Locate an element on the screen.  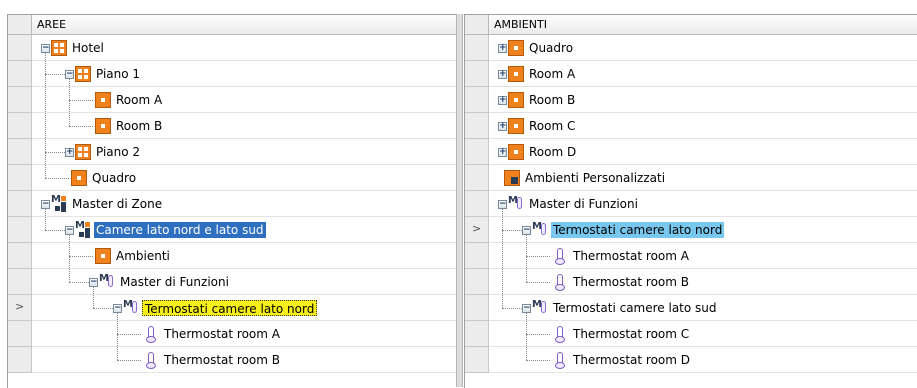
tree-cell: + Room D is located at coordinates (703, 152).